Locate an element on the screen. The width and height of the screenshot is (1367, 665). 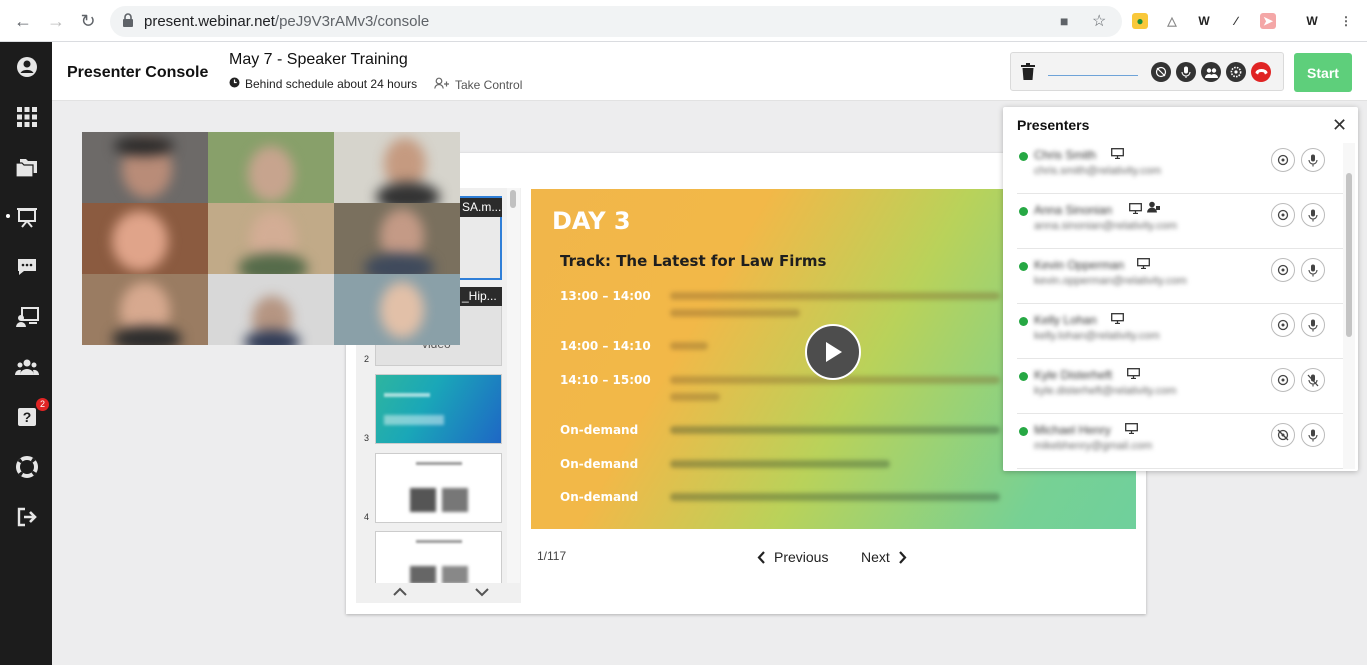
chevron-right-icon is located at coordinates (902, 557).